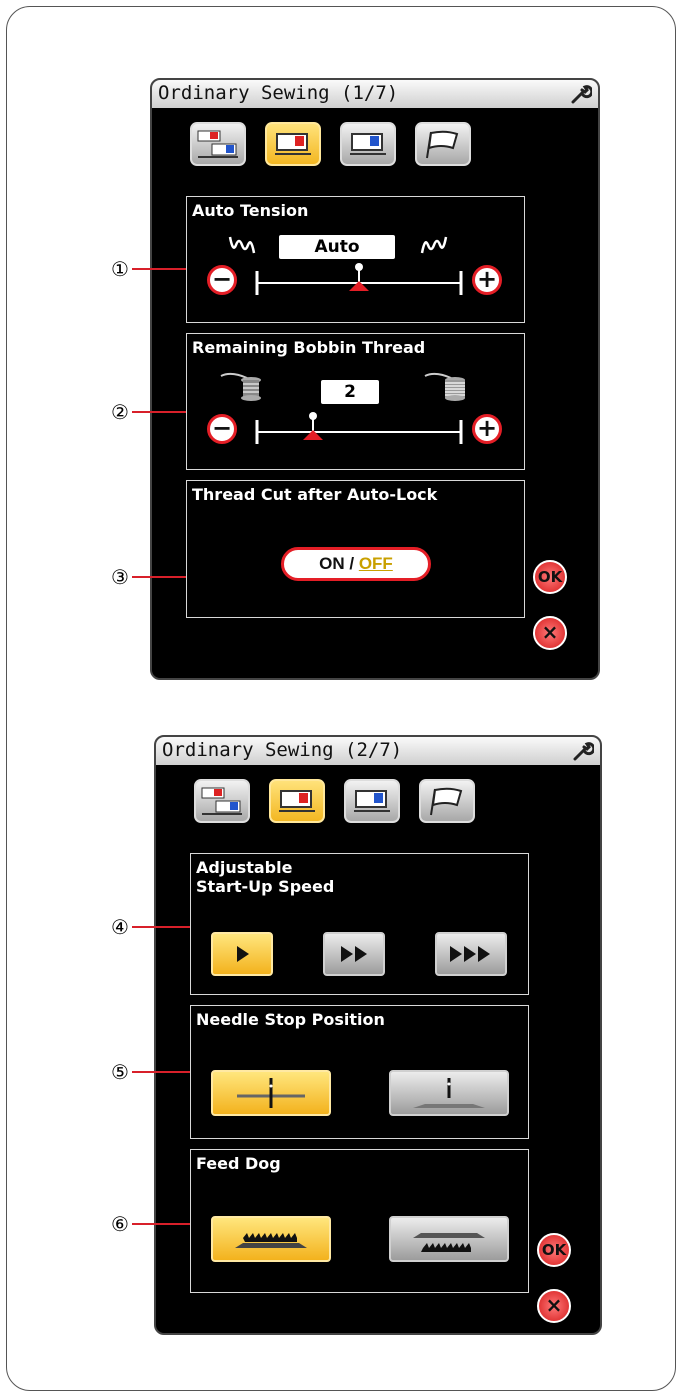 The image size is (684, 1396). What do you see at coordinates (161, 927) in the screenshot?
I see `callout-4-line` at bounding box center [161, 927].